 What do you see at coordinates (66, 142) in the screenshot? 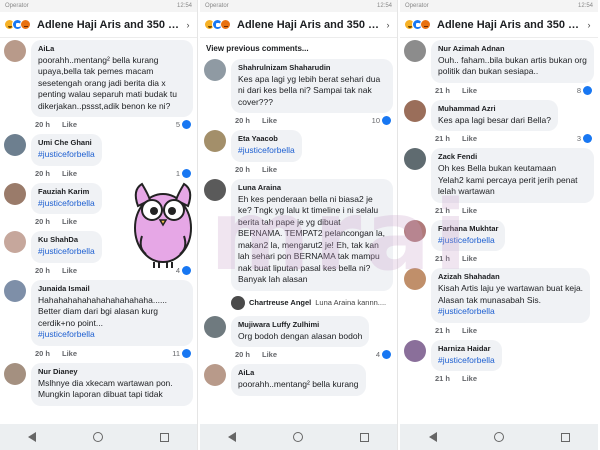
I see `comment-author: Umi Che Ghani` at bounding box center [66, 142].